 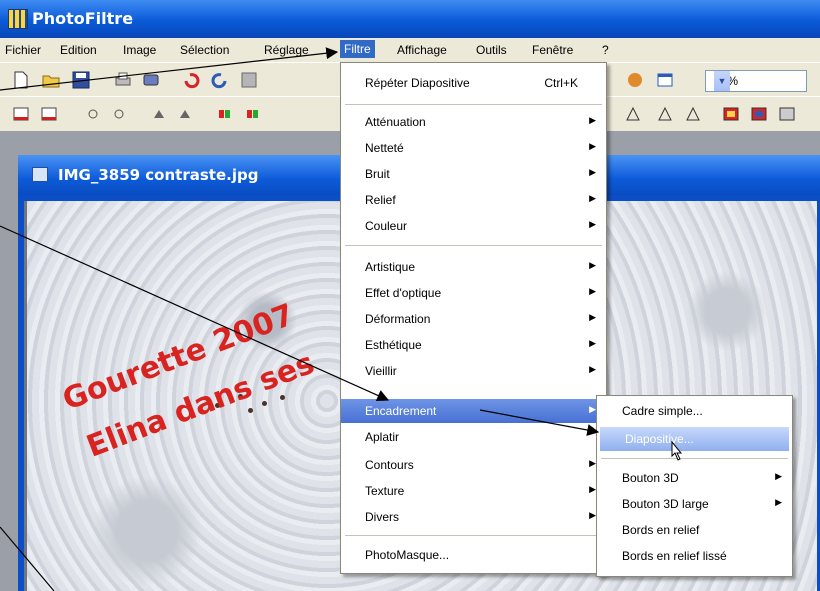 What do you see at coordinates (204, 50) in the screenshot?
I see `menu-selection: Sélection` at bounding box center [204, 50].